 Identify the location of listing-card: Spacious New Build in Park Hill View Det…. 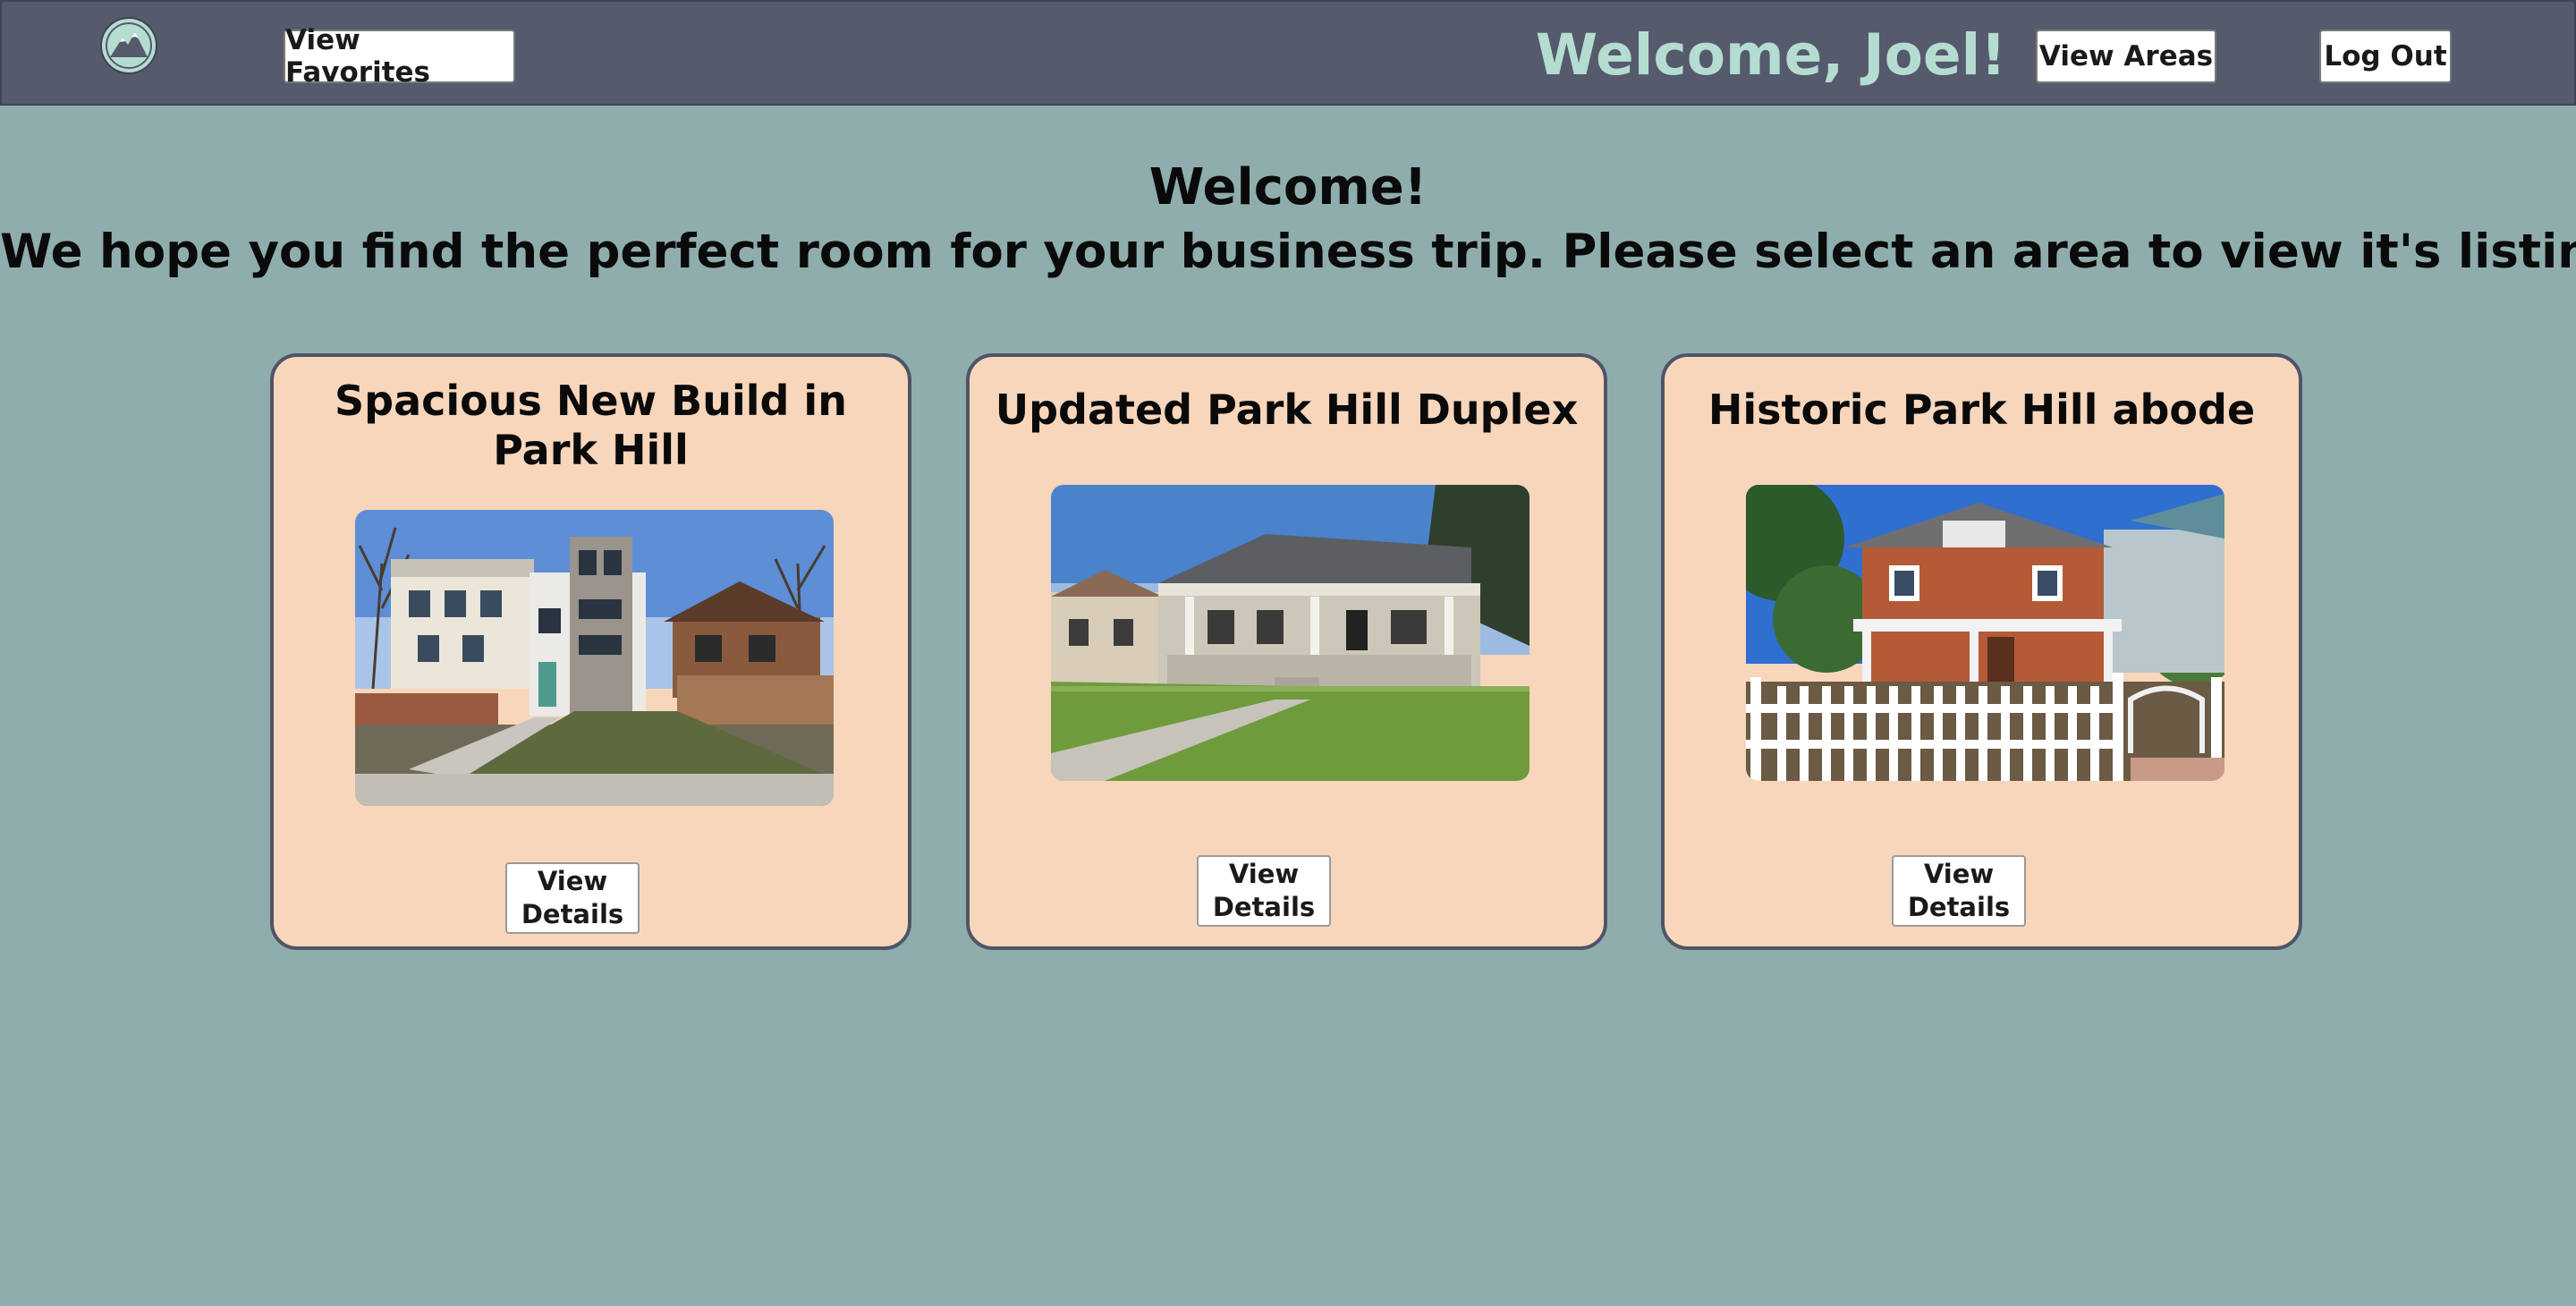
(590, 651).